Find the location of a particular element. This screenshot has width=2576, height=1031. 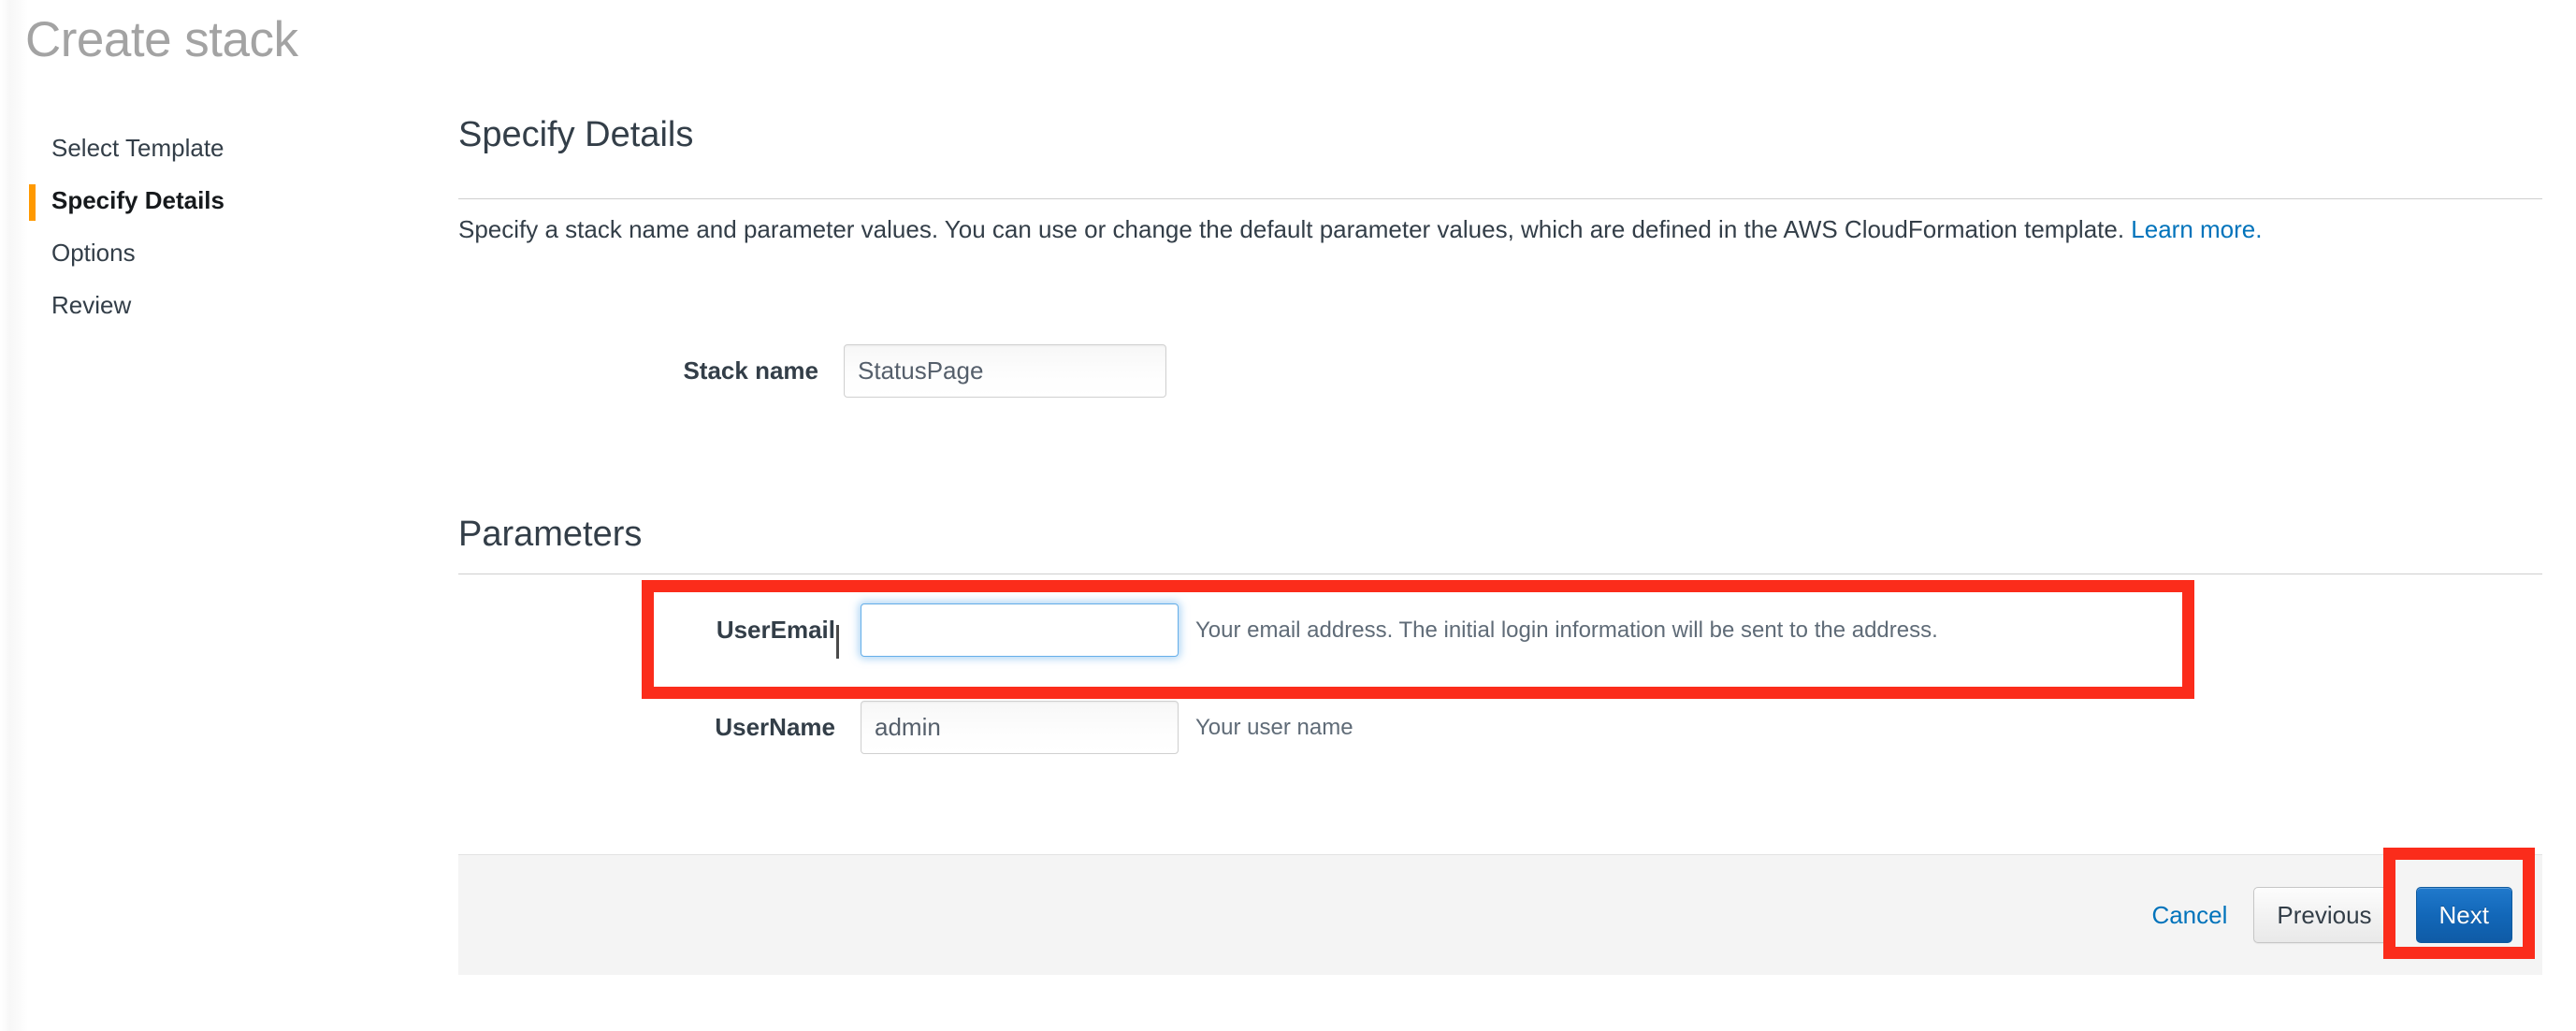

wizard-step-review: Review is located at coordinates (206, 305).